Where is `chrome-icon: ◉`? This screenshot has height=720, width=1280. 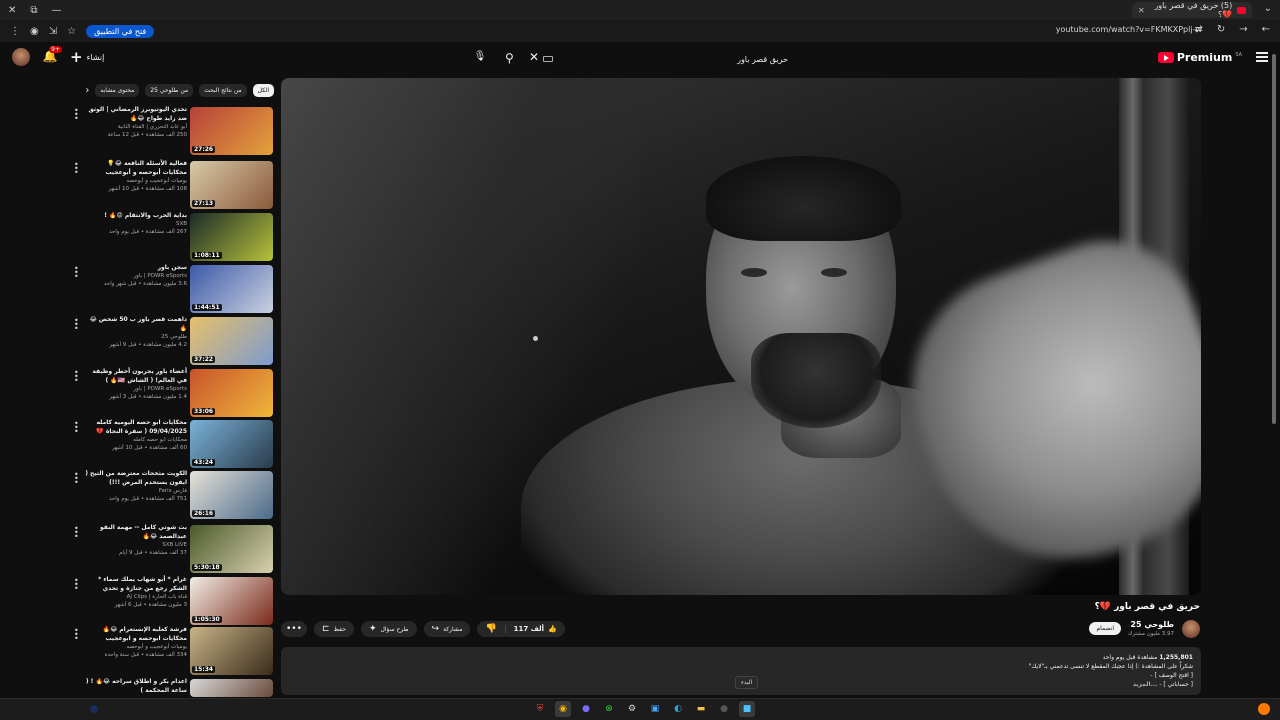
chrome-icon: ◉ is located at coordinates (563, 709).